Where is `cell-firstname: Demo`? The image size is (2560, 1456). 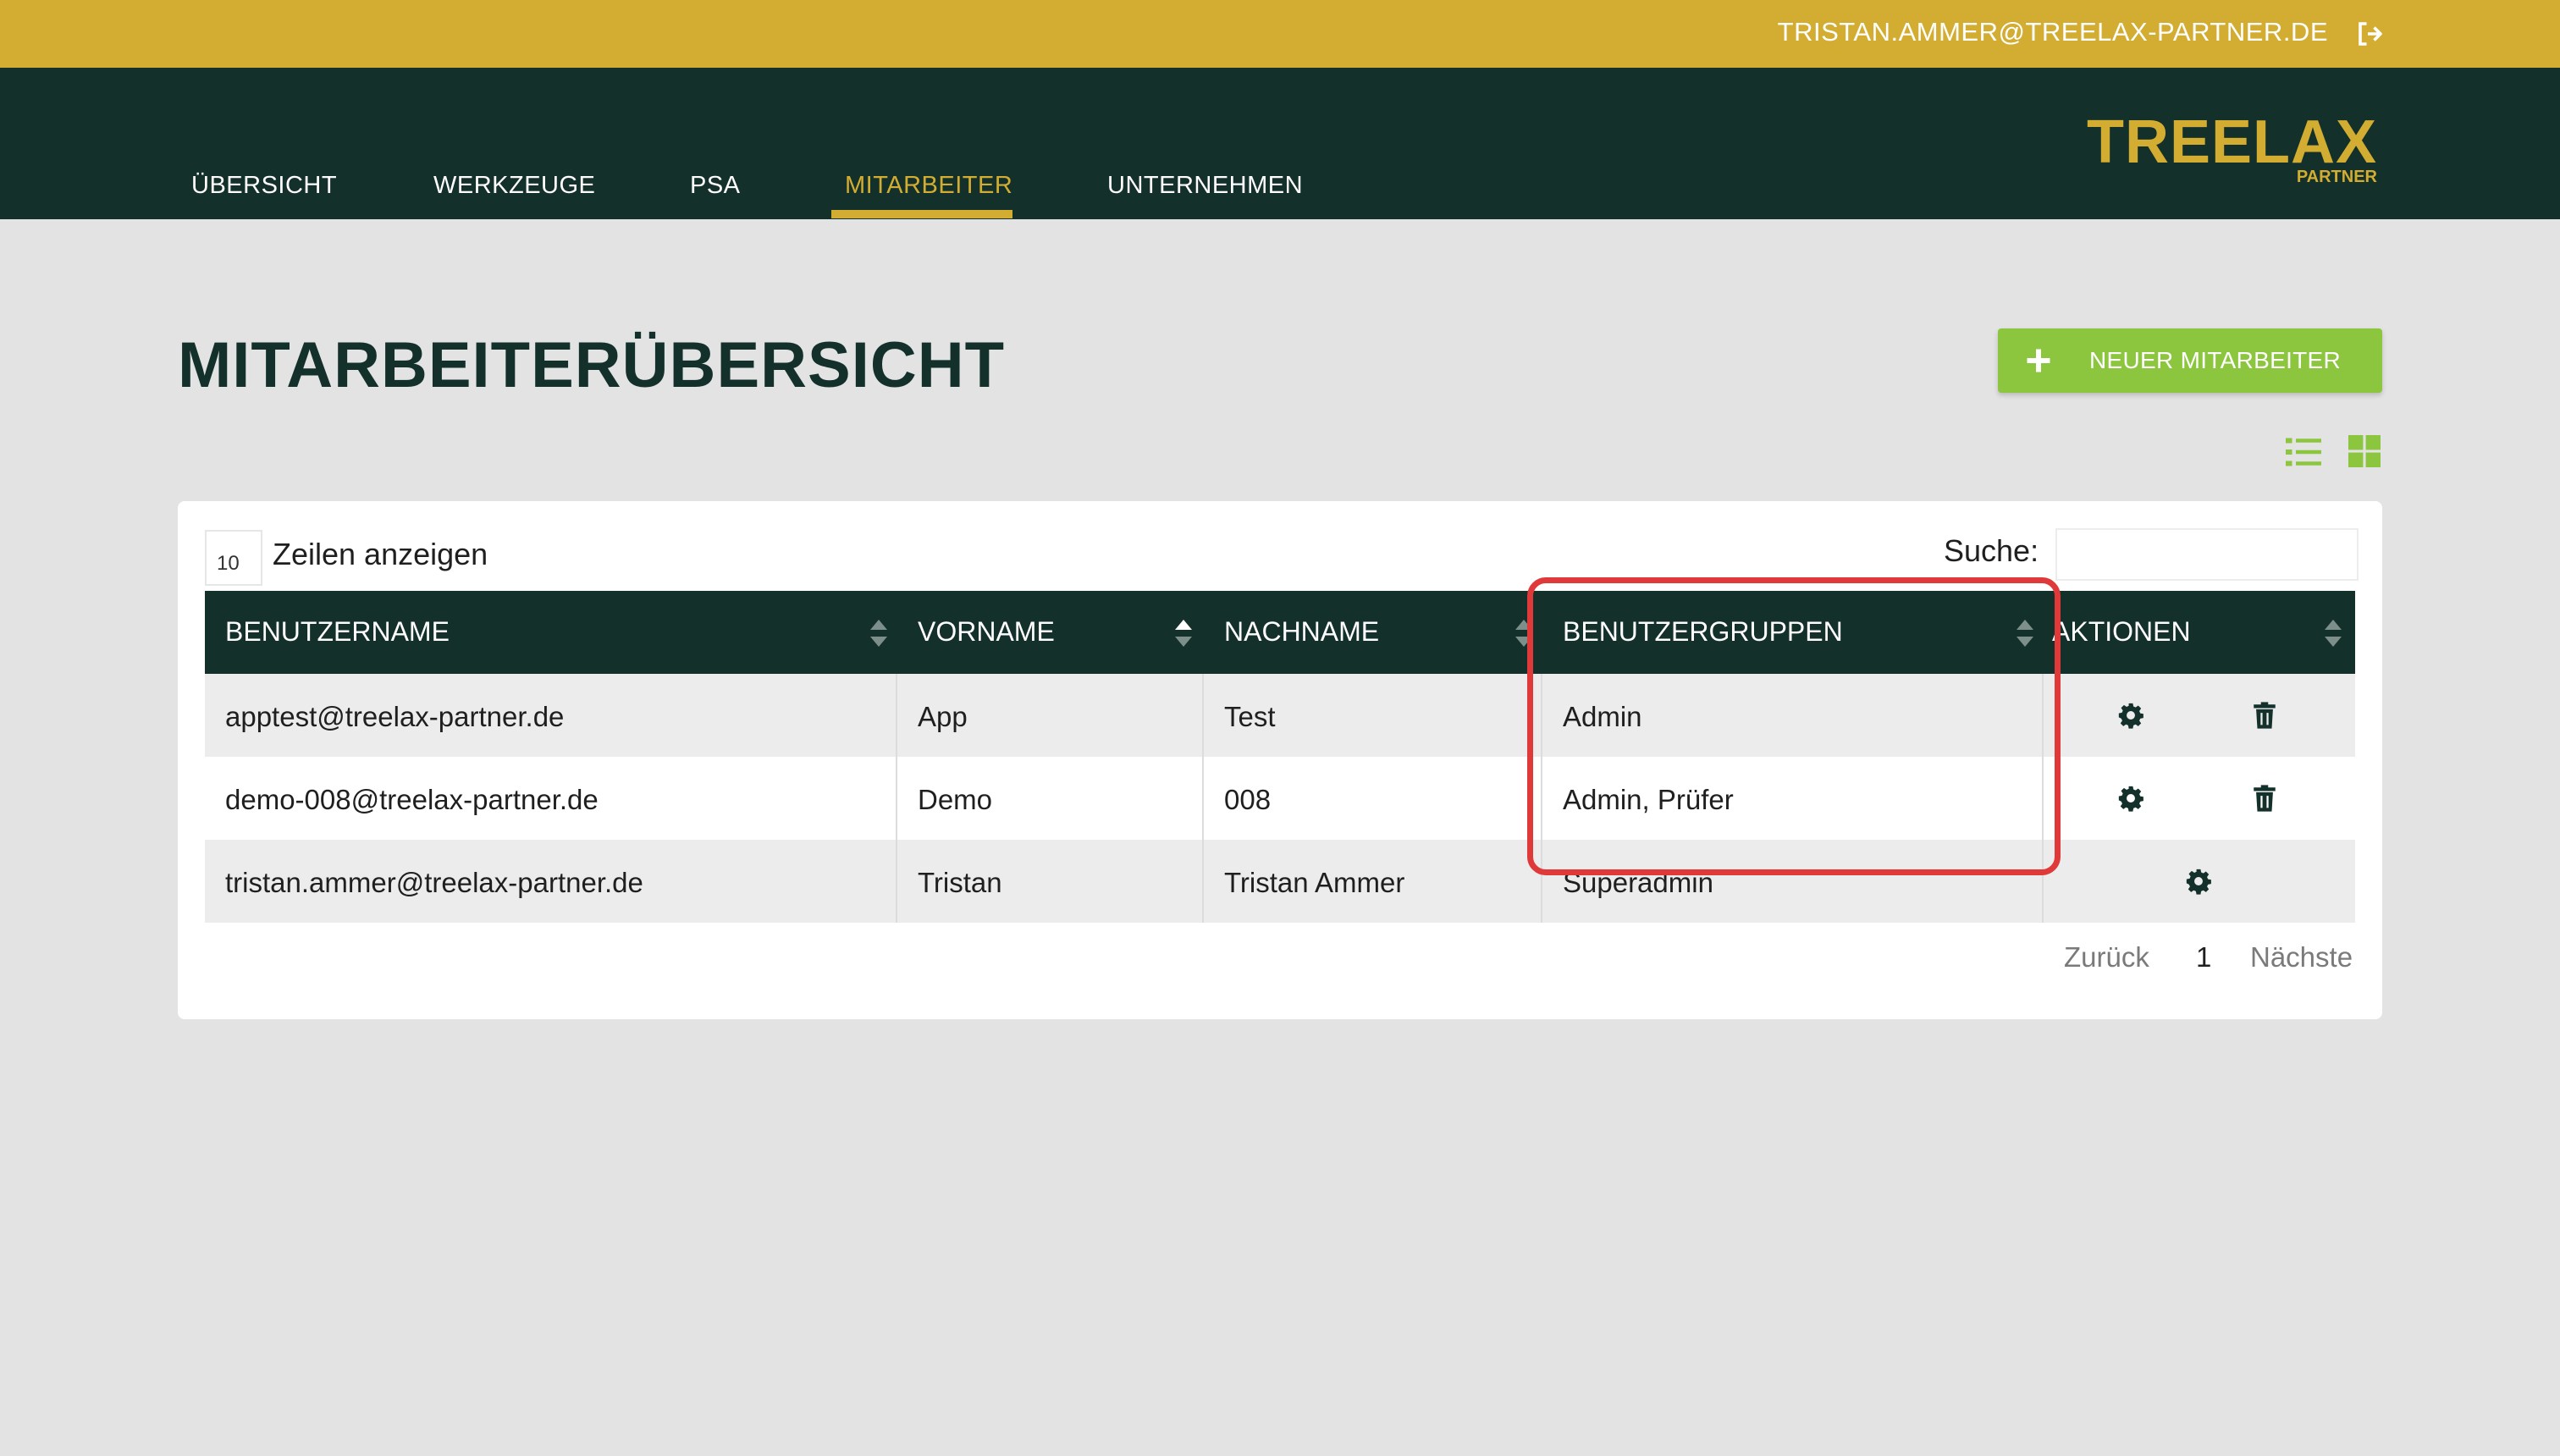 cell-firstname: Demo is located at coordinates (1050, 798).